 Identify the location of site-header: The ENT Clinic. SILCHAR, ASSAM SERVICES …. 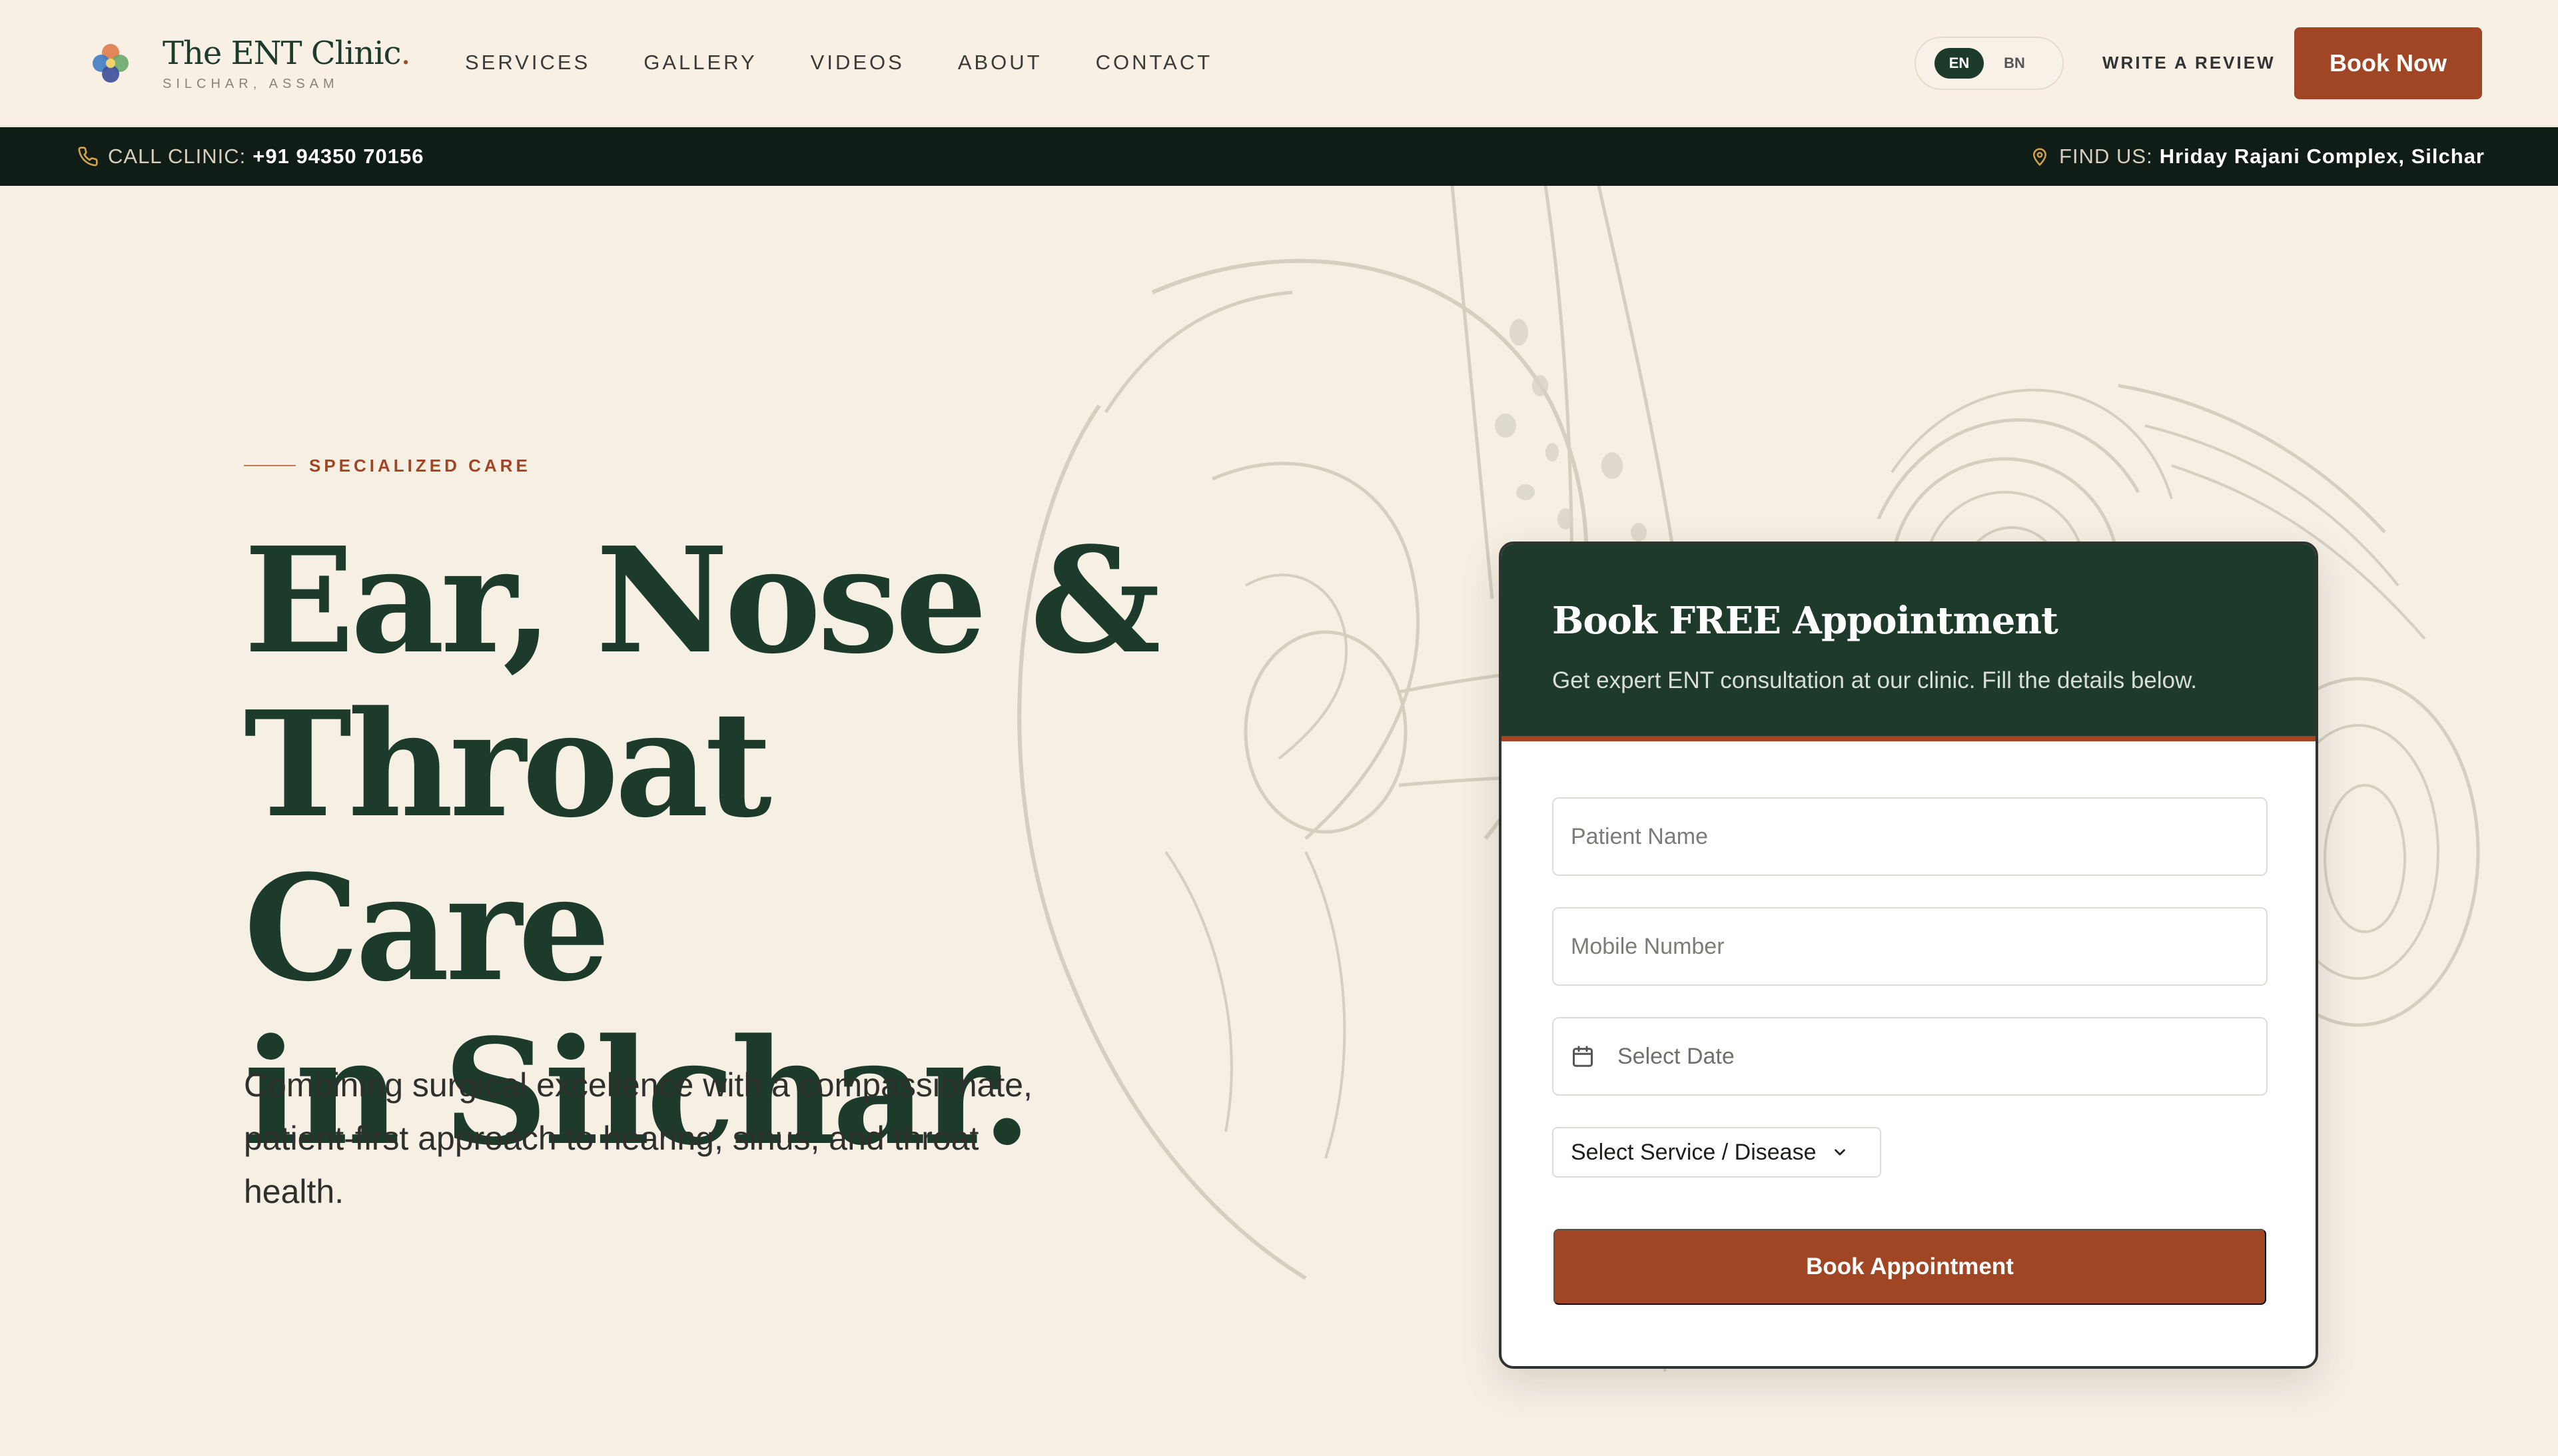
(1279, 63).